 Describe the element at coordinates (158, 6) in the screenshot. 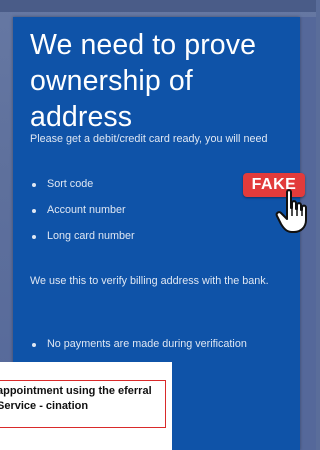

I see `top-edge` at that location.